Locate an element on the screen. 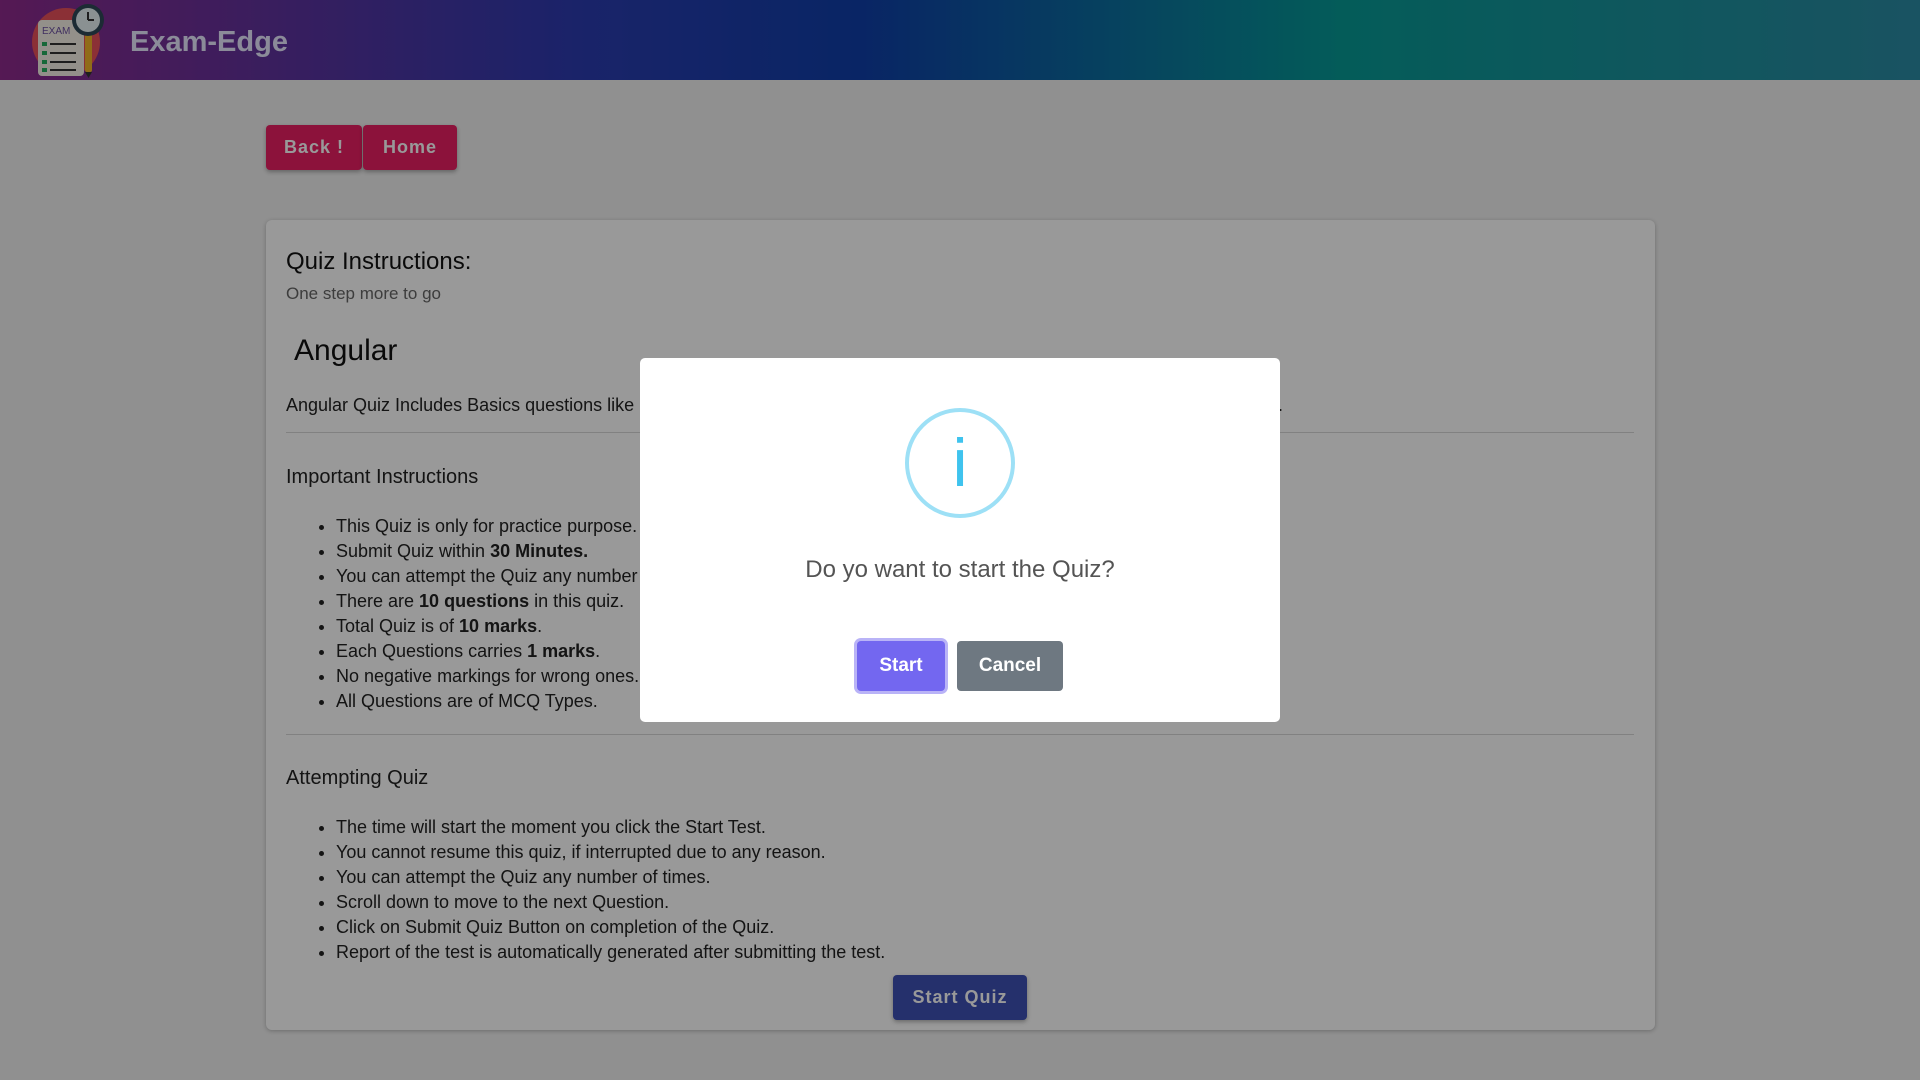 The width and height of the screenshot is (1920, 1080). confirm-start-button: Start is located at coordinates (901, 666).